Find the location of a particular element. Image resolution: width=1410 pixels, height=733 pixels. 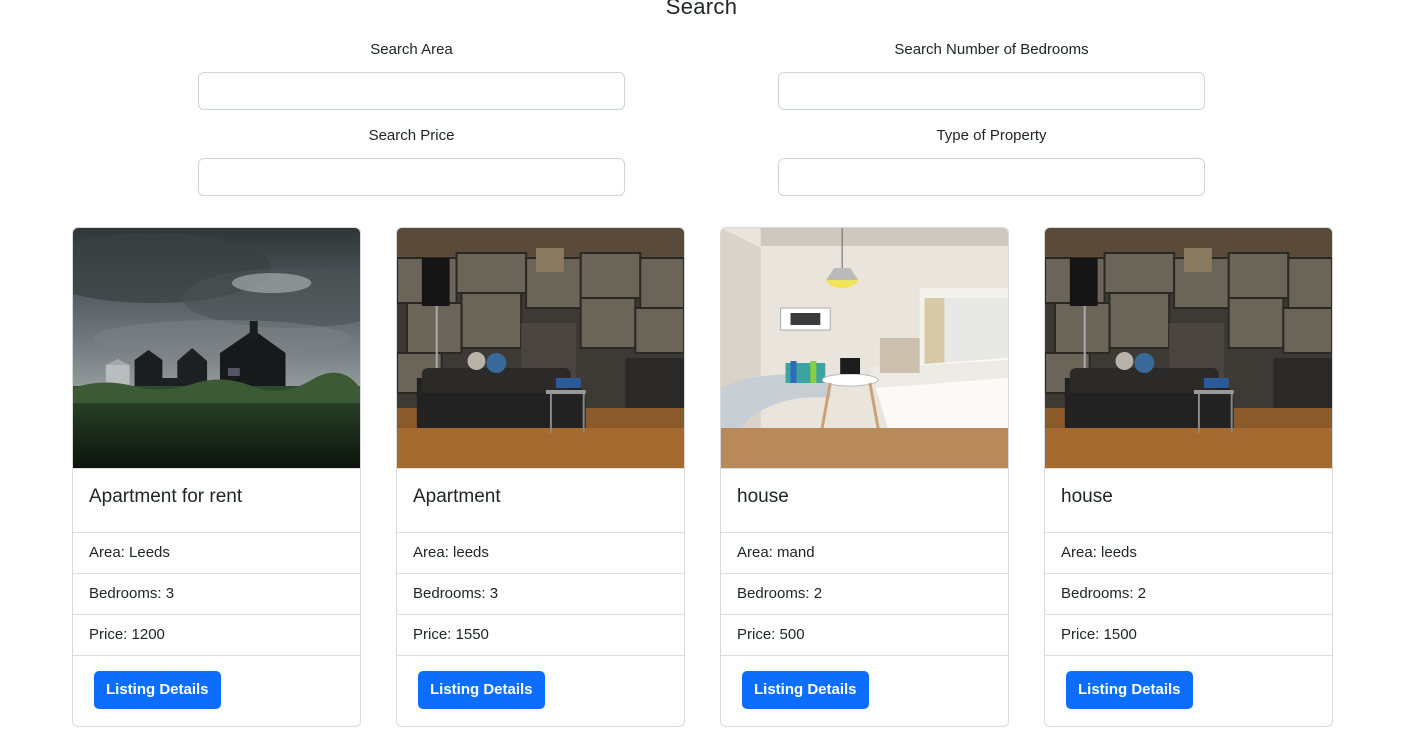

listing-price: Price: 1500 is located at coordinates (1188, 635).